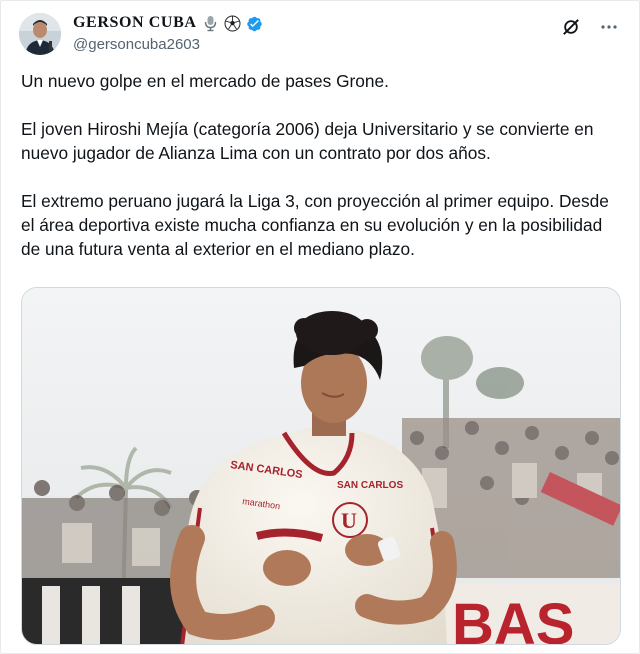 This screenshot has width=640, height=654. I want to click on more-icon, so click(609, 27).